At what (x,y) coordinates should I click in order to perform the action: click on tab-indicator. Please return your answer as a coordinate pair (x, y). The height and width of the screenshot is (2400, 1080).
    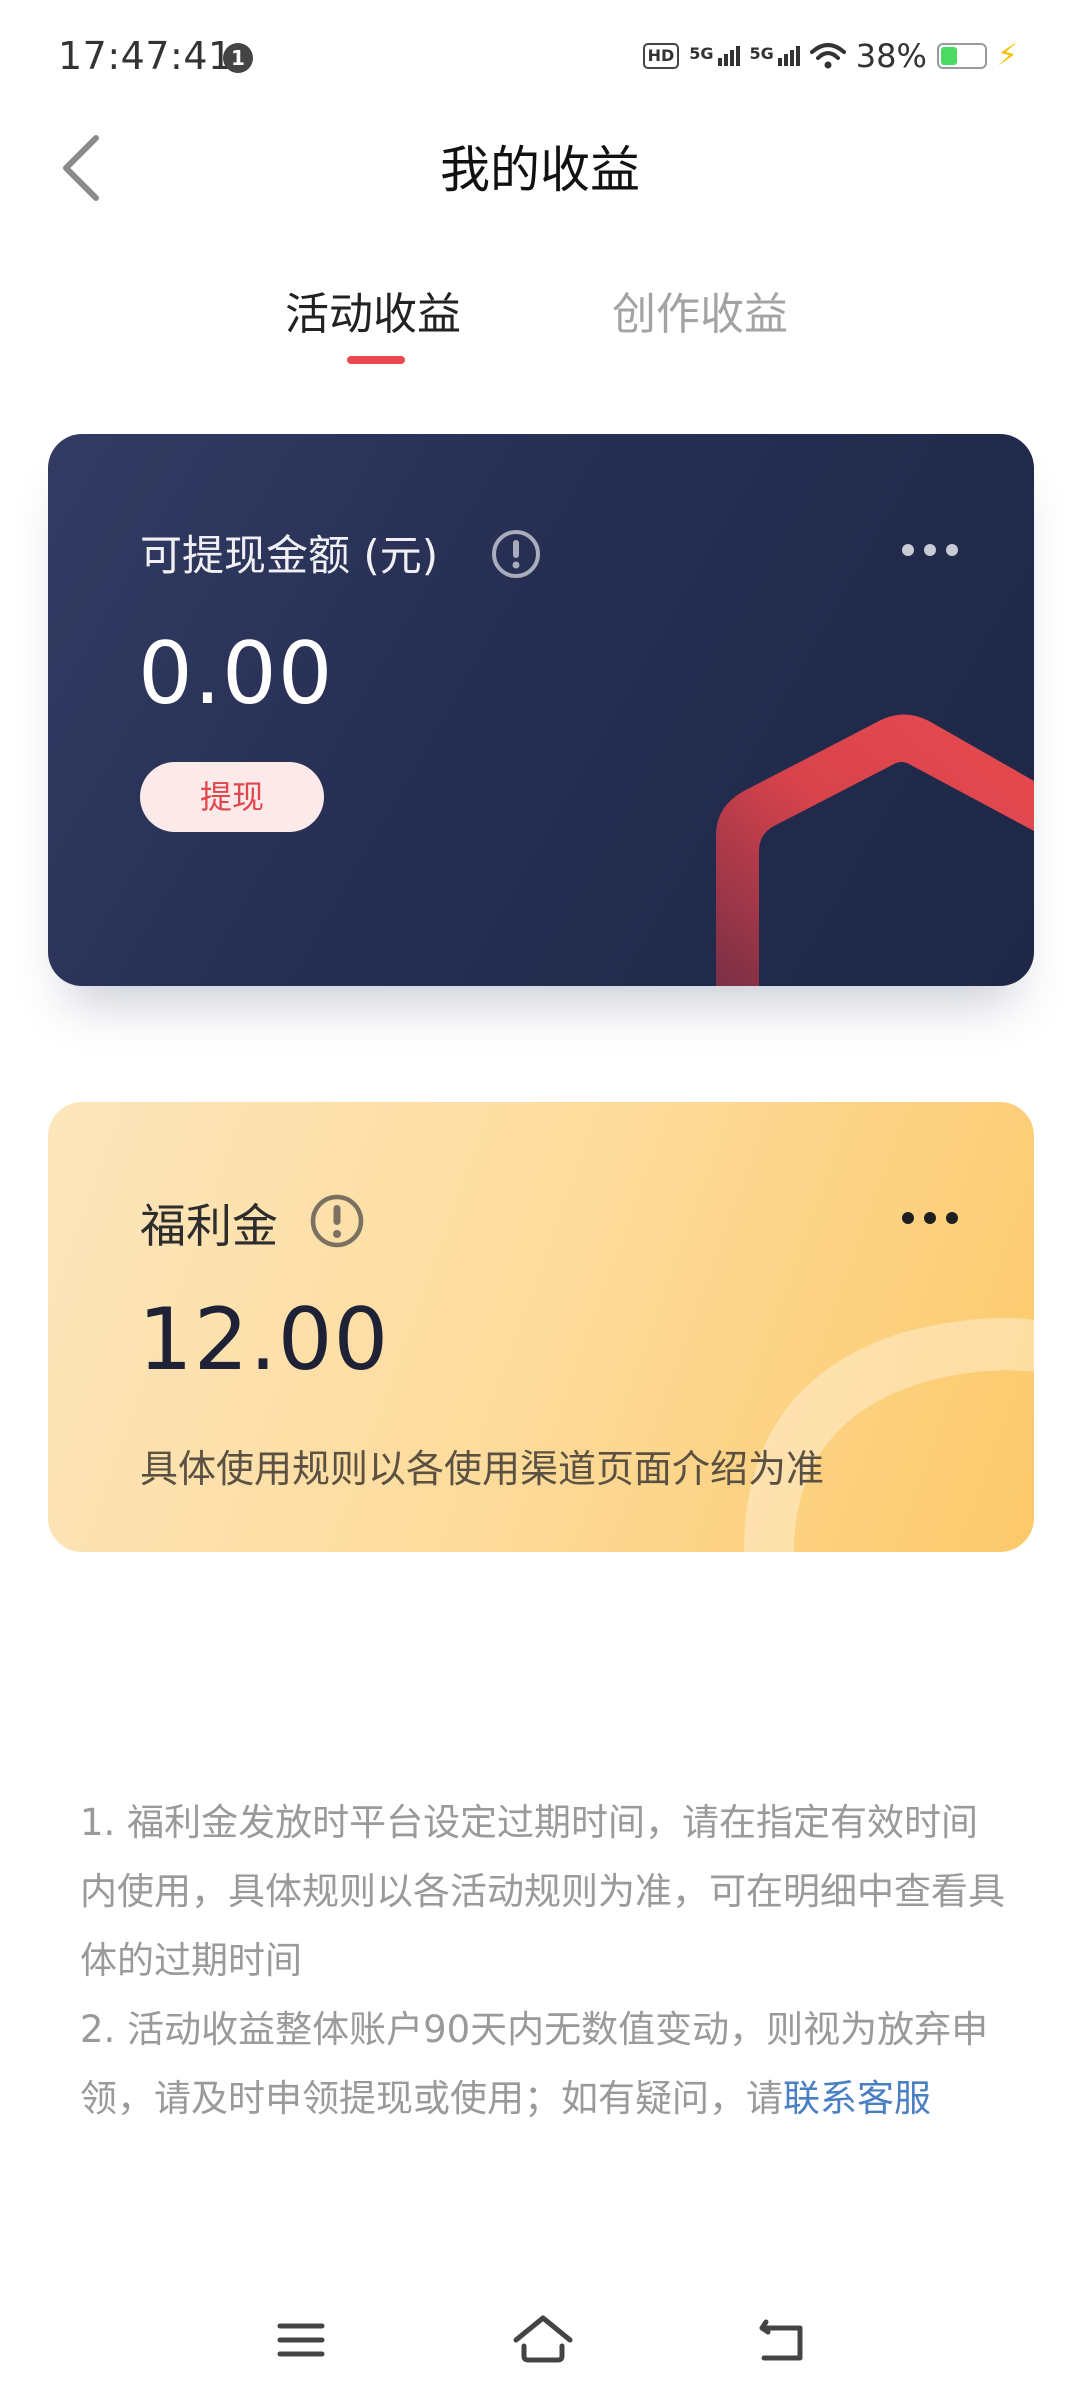
    Looking at the image, I should click on (376, 360).